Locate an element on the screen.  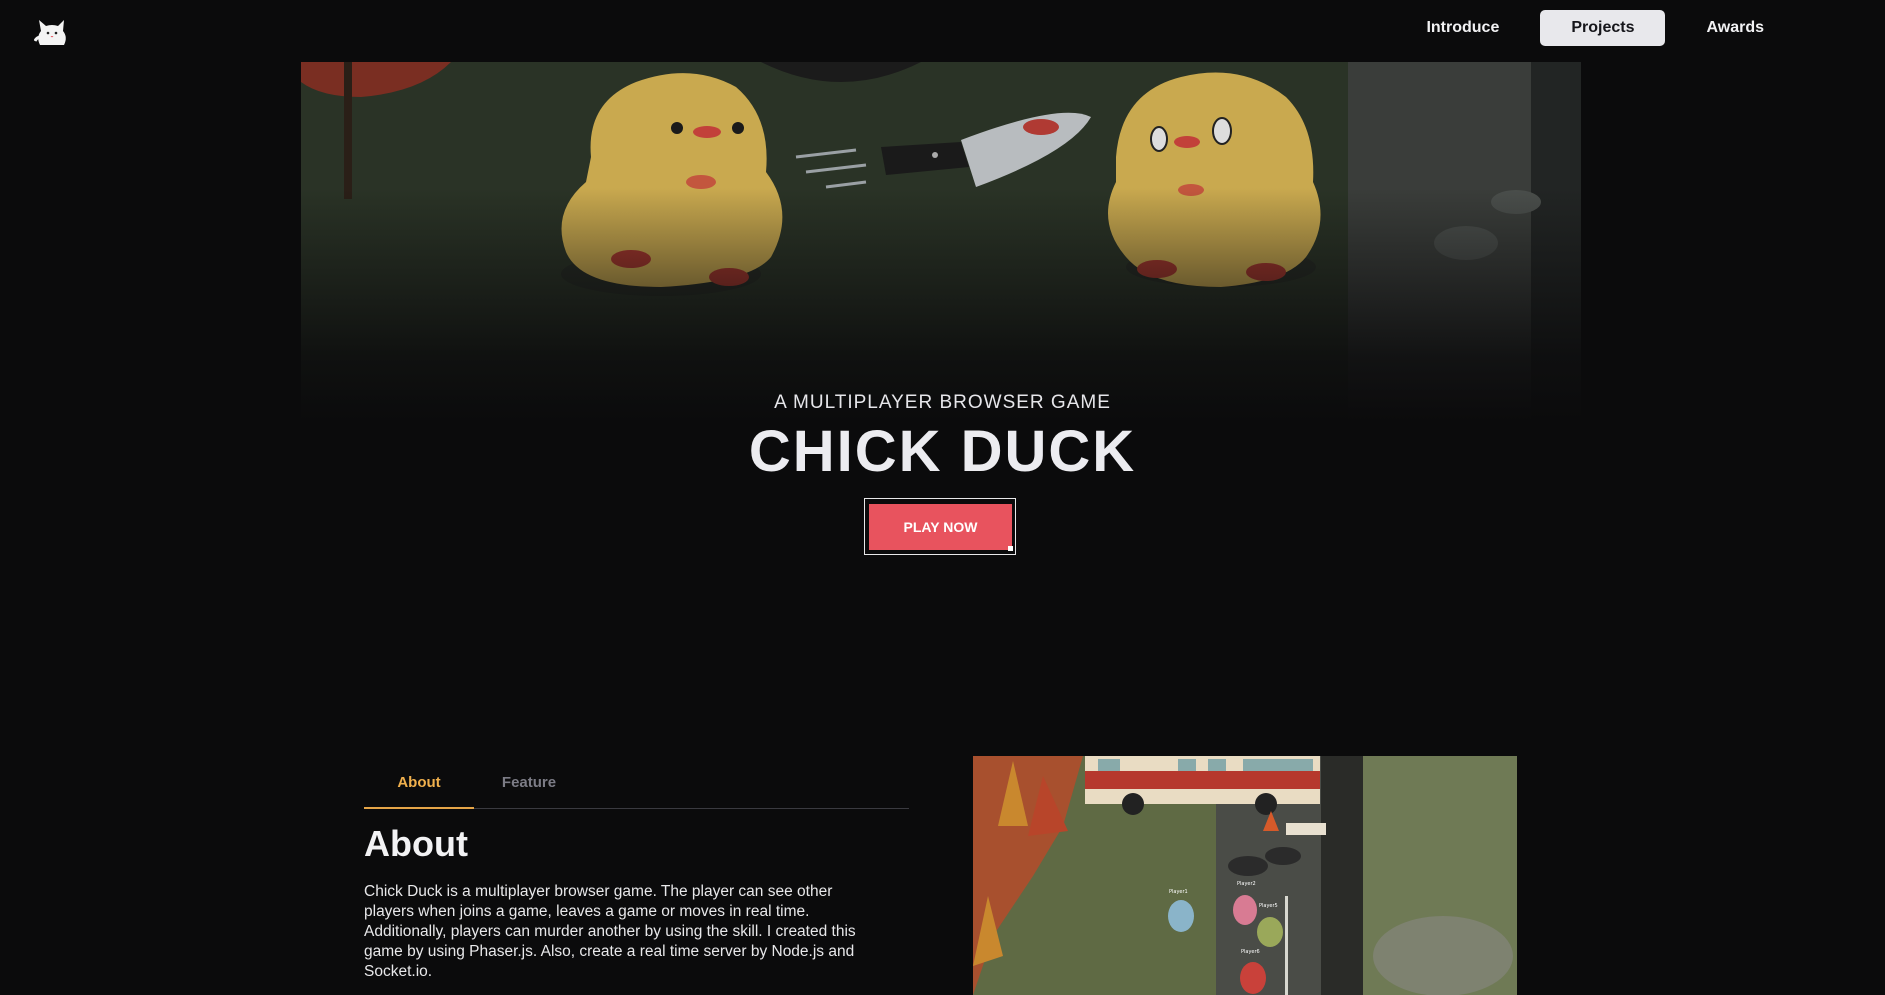
tab-feature: Feature is located at coordinates (529, 786).